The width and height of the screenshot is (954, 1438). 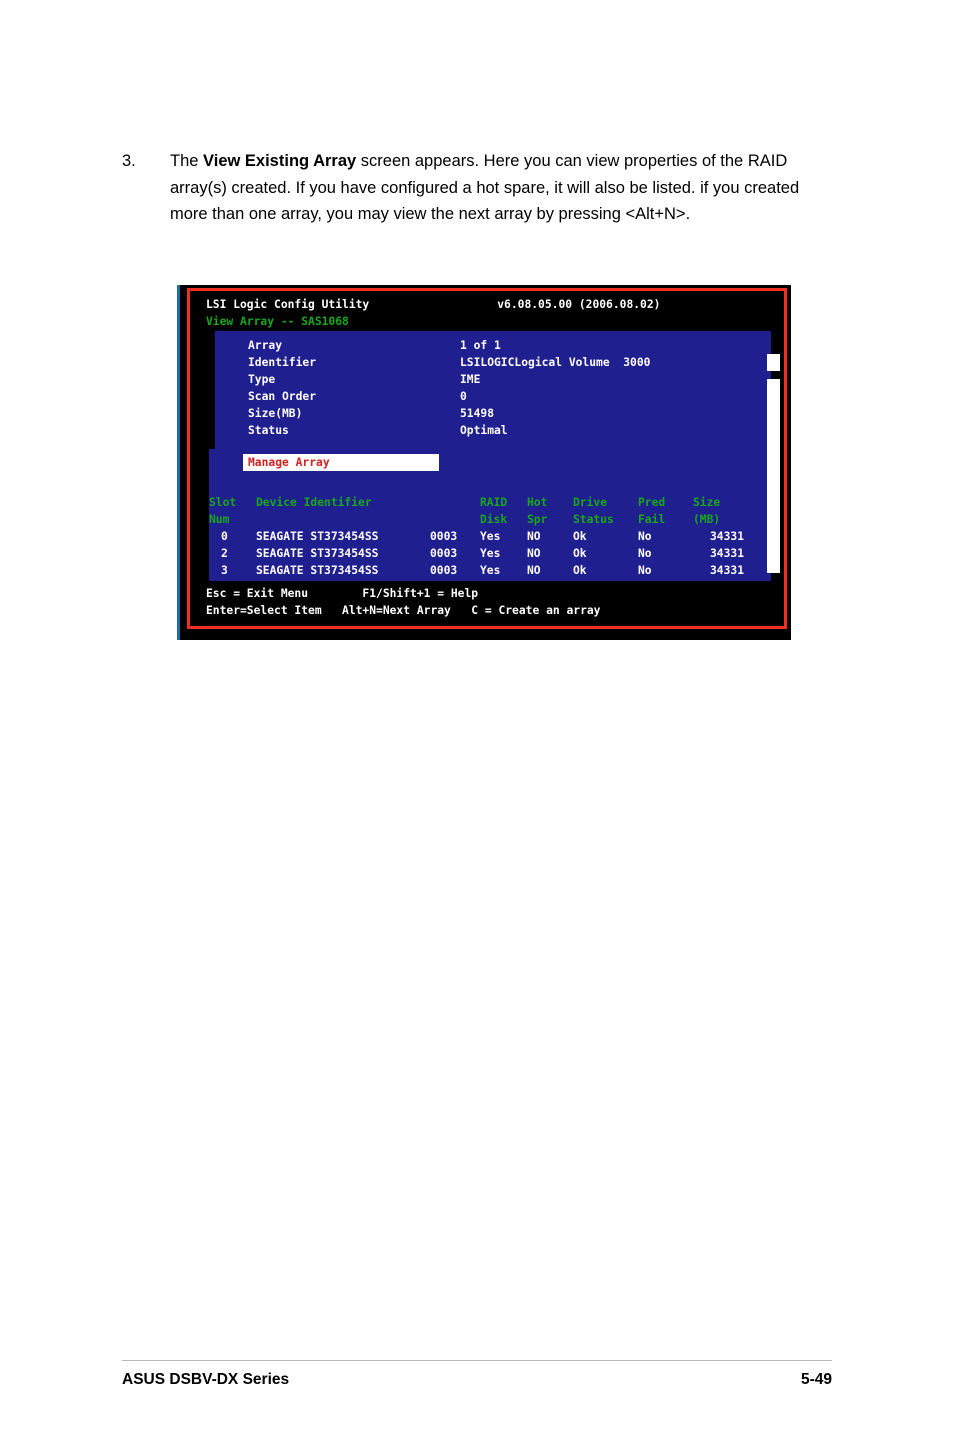 What do you see at coordinates (275, 413) in the screenshot?
I see `prop-label-size: Size(MB)` at bounding box center [275, 413].